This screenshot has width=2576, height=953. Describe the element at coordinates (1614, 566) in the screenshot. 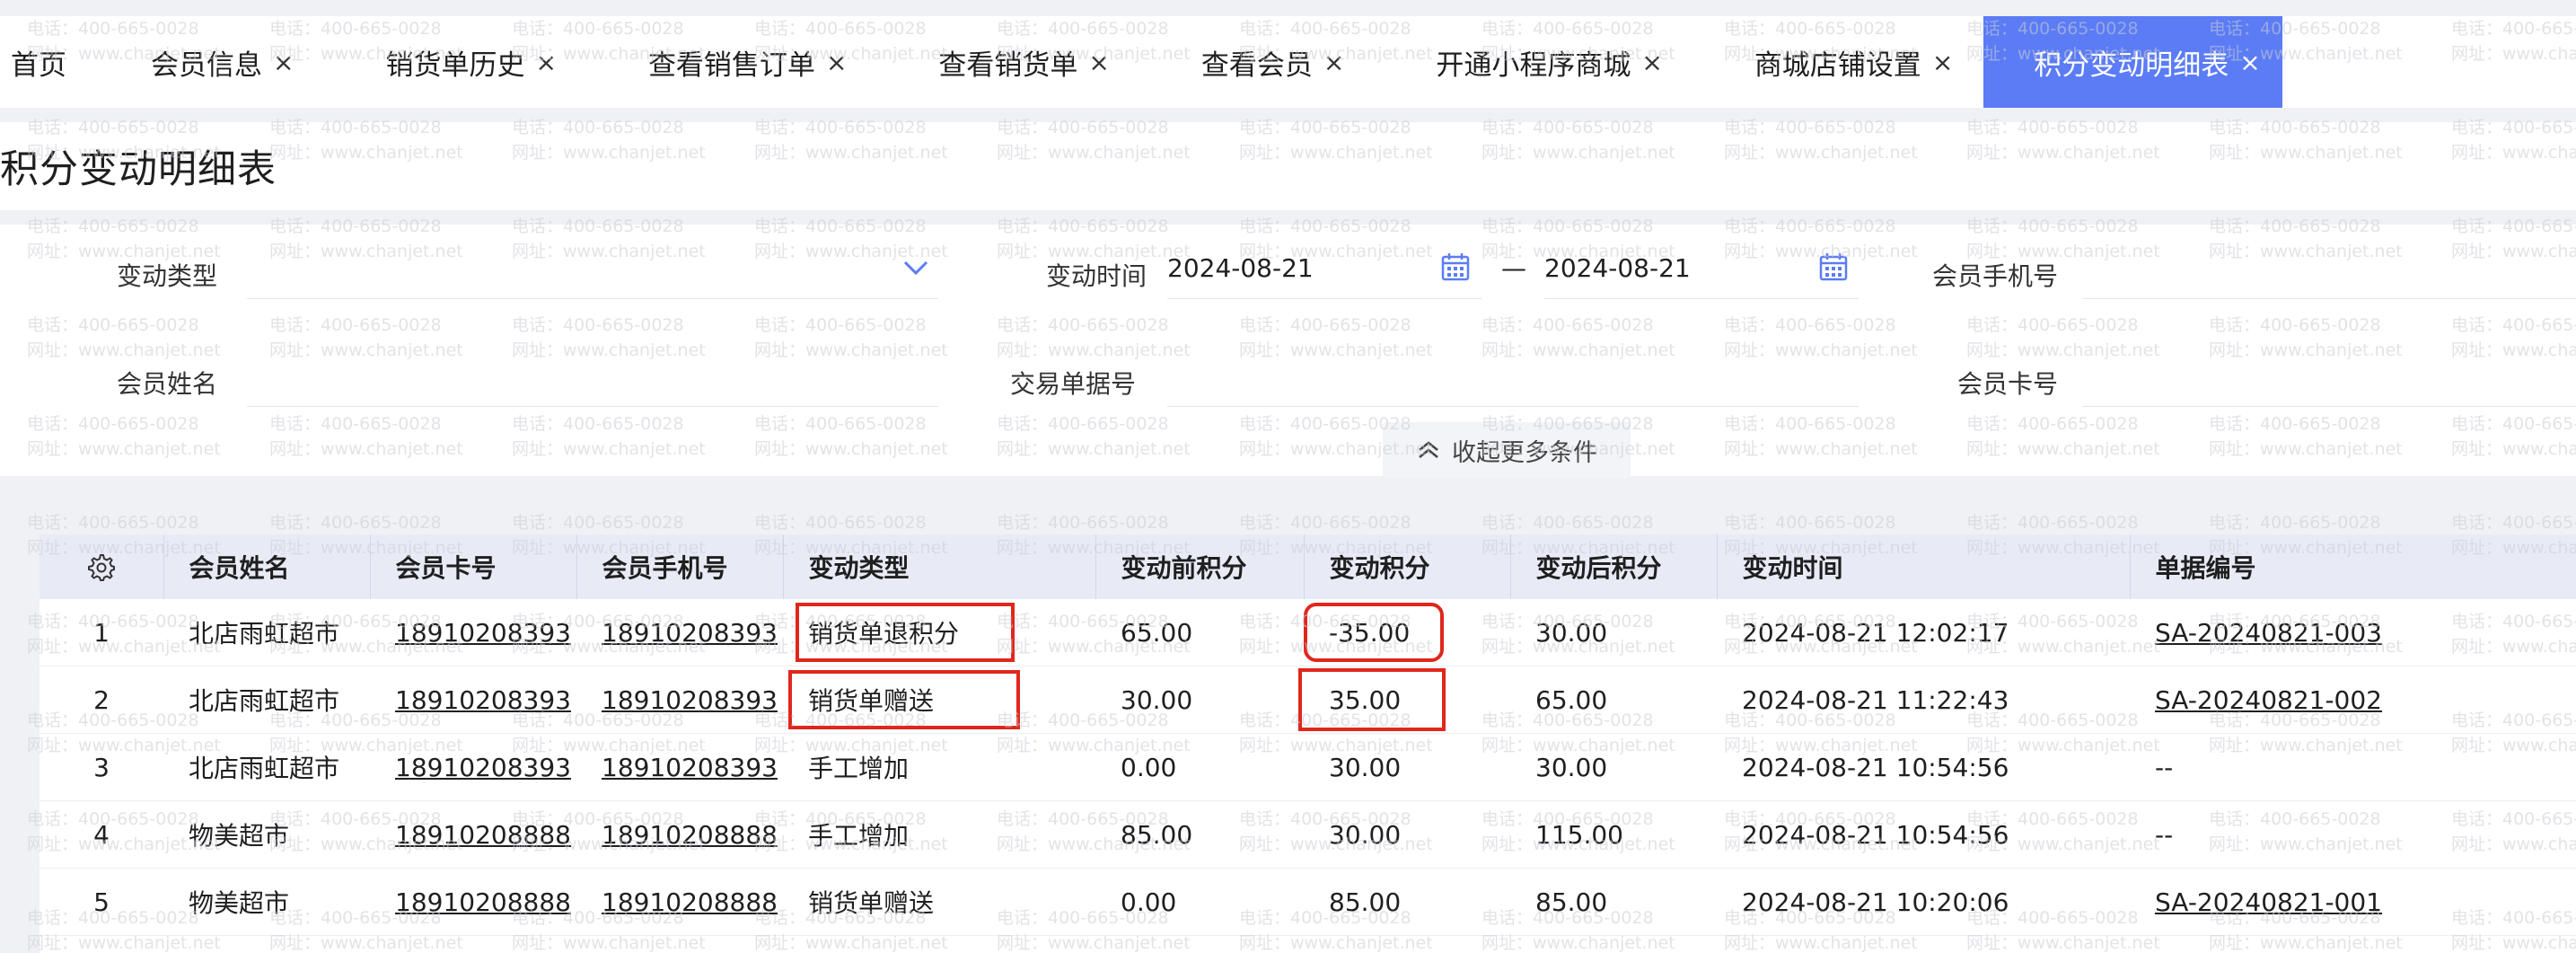

I see `column-header: 变动后积分` at that location.